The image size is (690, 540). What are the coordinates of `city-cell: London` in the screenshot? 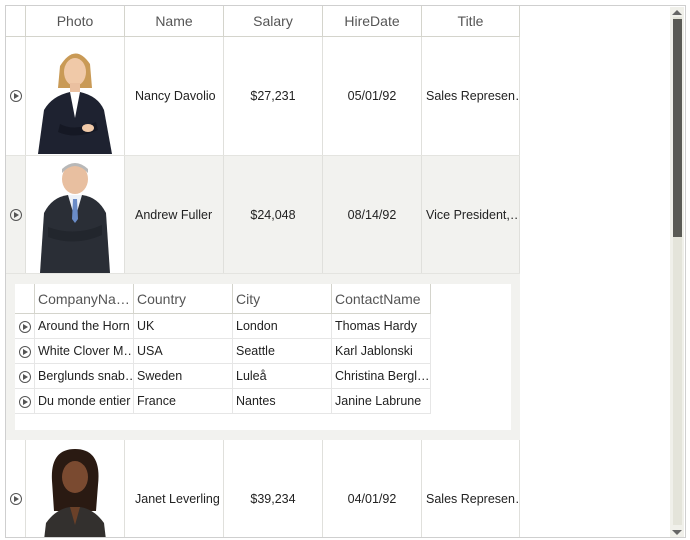 It's located at (282, 326).